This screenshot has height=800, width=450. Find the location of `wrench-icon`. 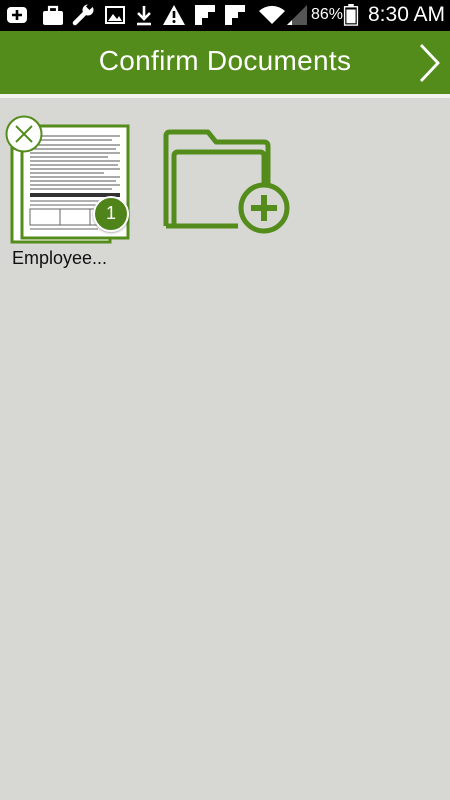

wrench-icon is located at coordinates (83, 15).